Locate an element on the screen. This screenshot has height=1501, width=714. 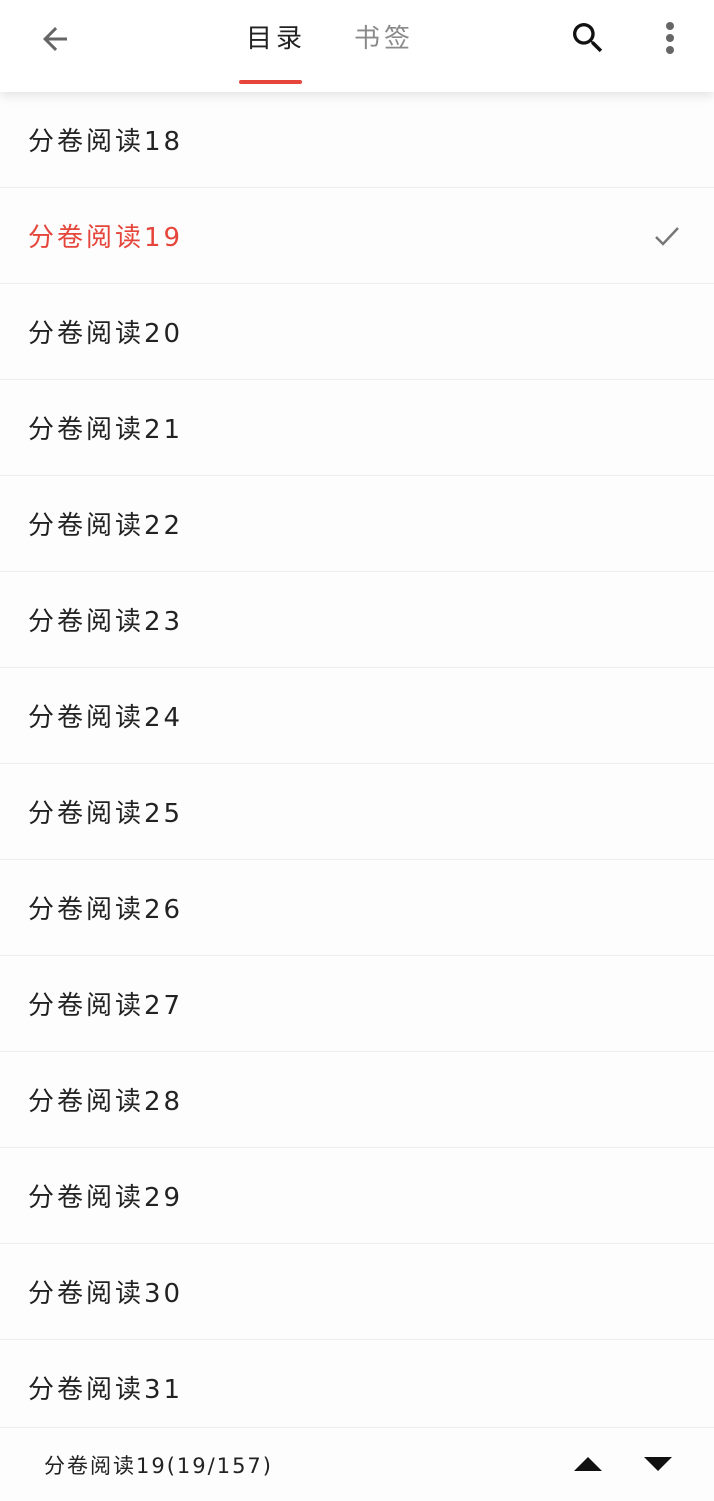
triangle-down-icon is located at coordinates (658, 1464).